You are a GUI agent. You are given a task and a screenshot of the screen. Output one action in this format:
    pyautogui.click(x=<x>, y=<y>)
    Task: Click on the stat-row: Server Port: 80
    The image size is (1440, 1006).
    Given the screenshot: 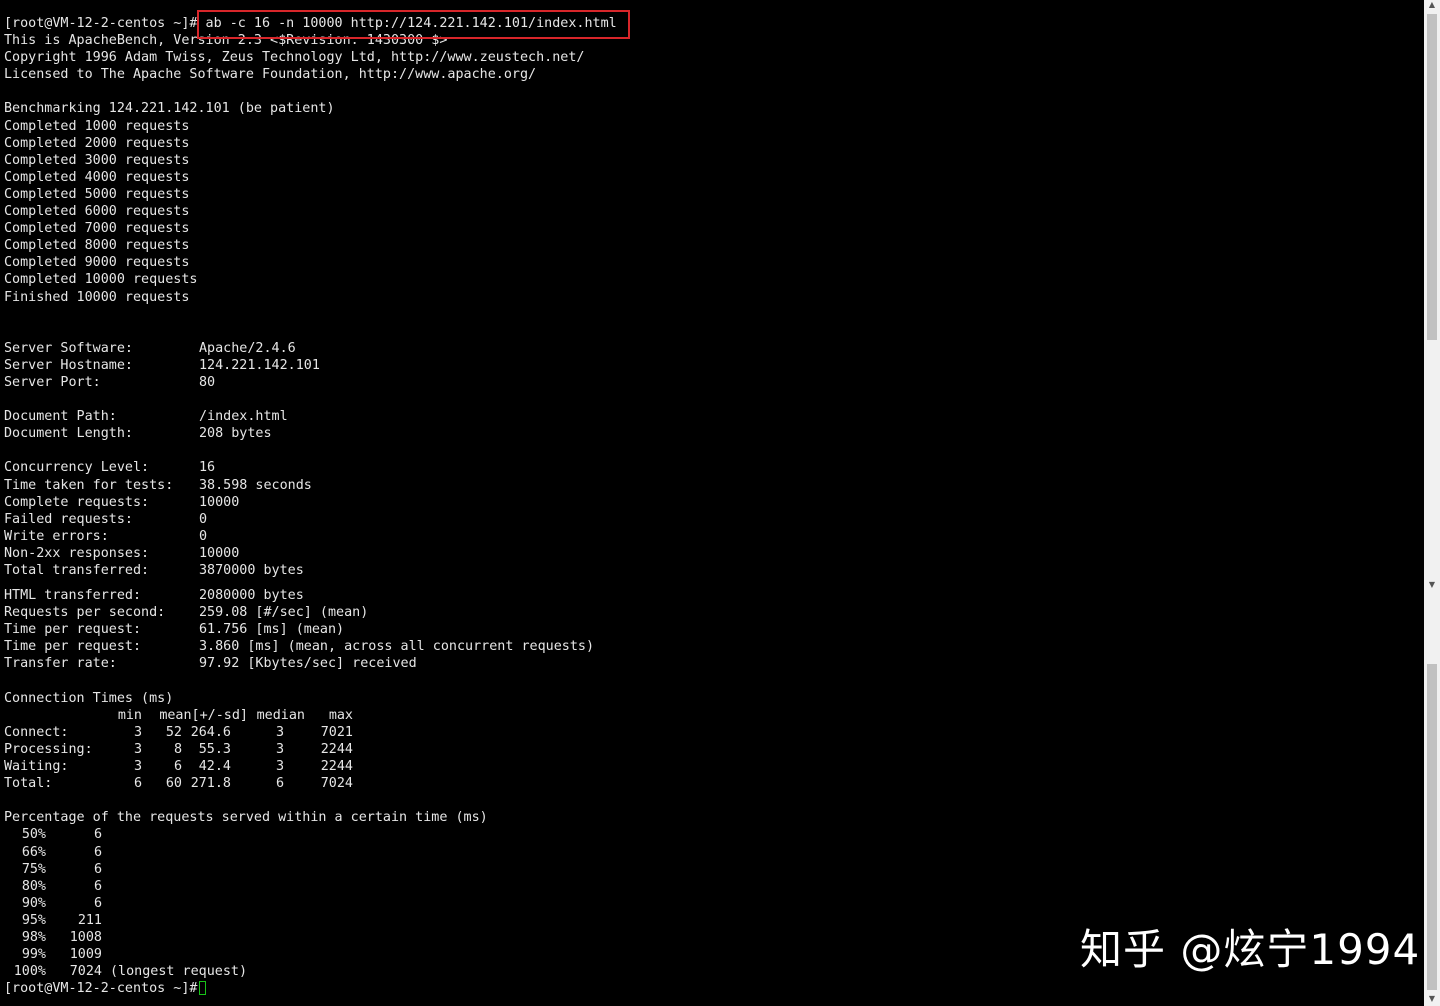 What is the action you would take?
    pyautogui.click(x=712, y=382)
    